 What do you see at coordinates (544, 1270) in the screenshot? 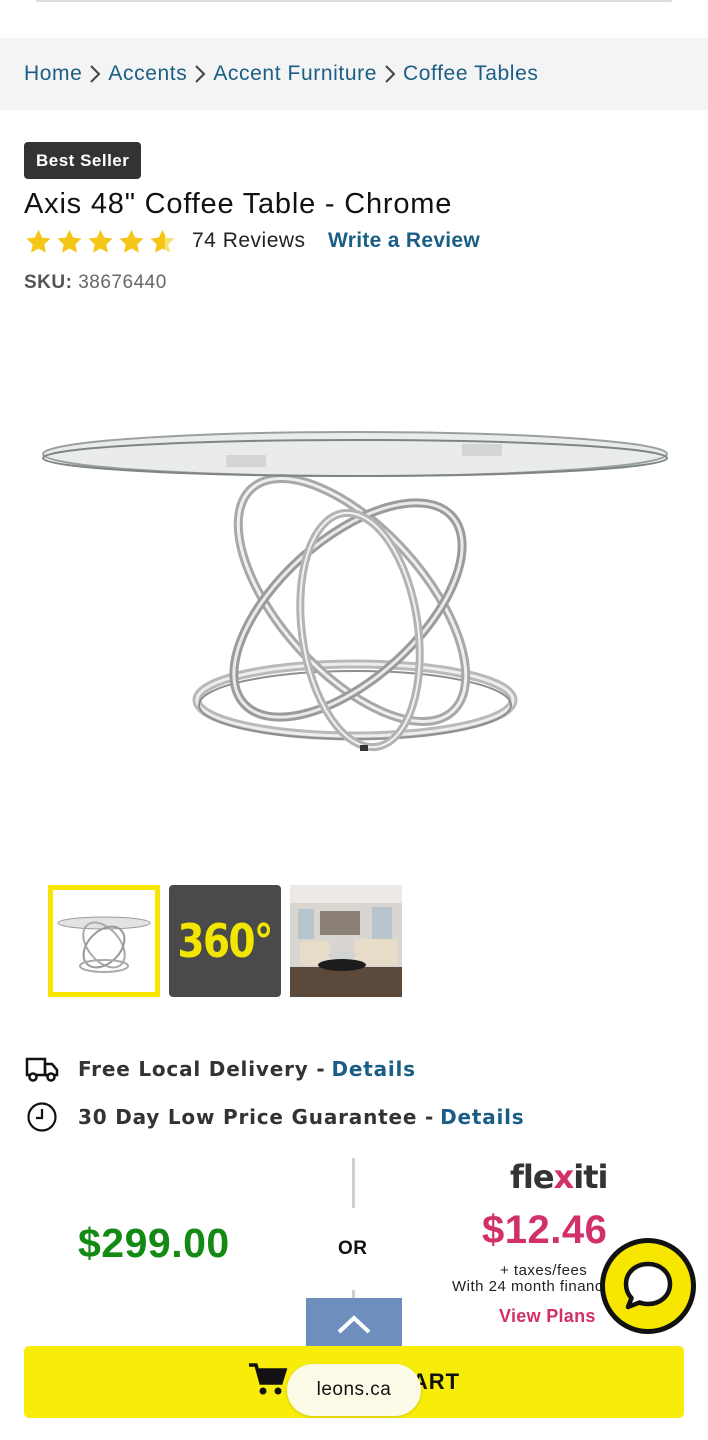
I see `taxes-note: + taxes/fees` at bounding box center [544, 1270].